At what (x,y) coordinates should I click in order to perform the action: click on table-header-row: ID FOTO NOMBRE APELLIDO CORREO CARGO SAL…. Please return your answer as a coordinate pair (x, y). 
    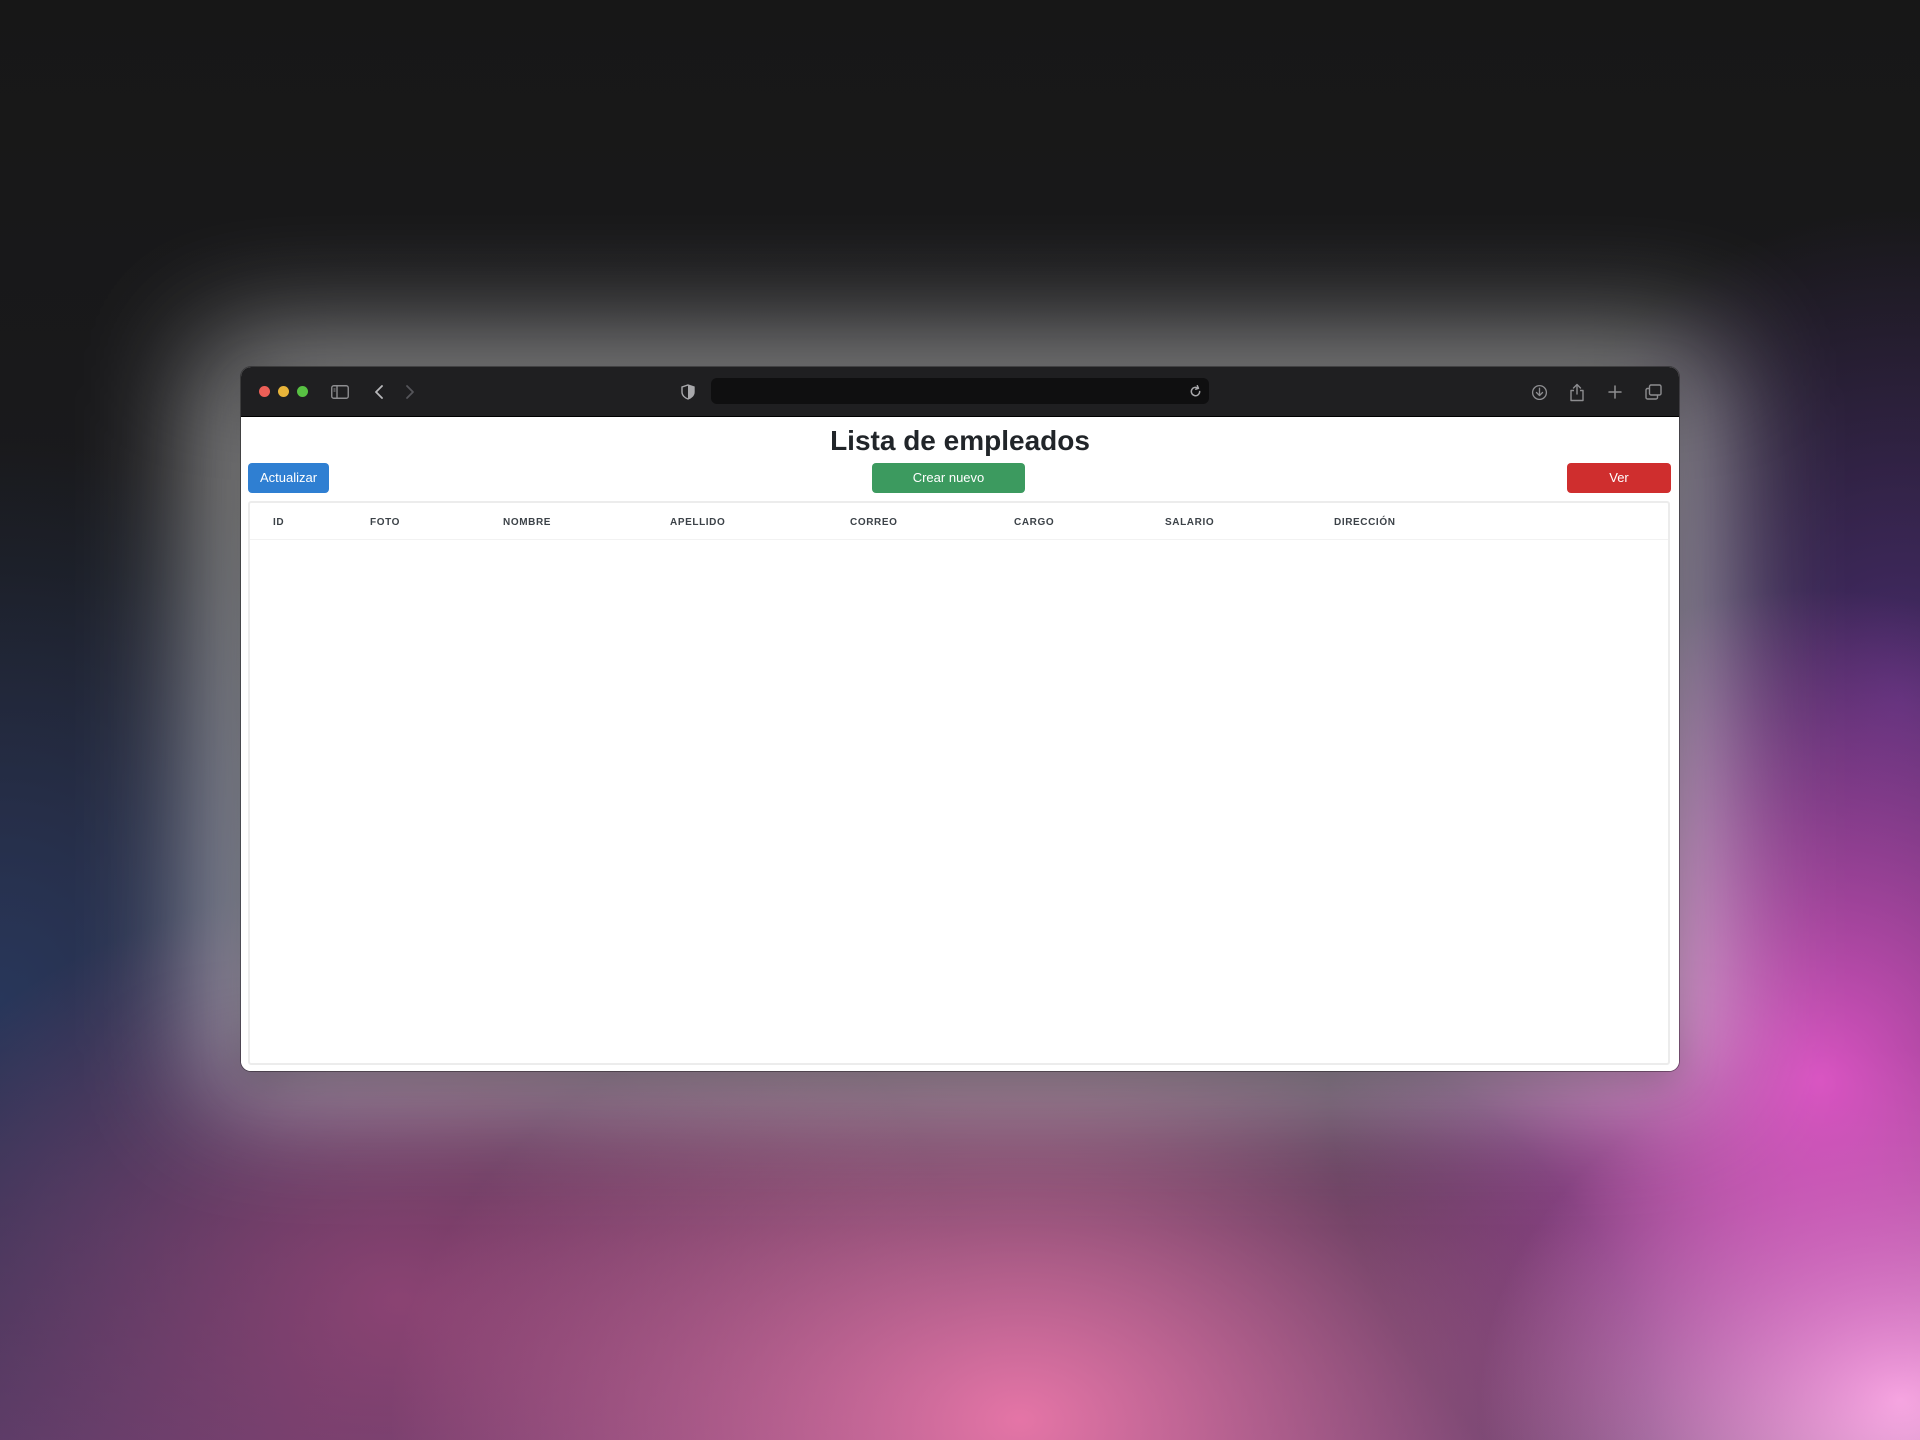
    Looking at the image, I should click on (959, 521).